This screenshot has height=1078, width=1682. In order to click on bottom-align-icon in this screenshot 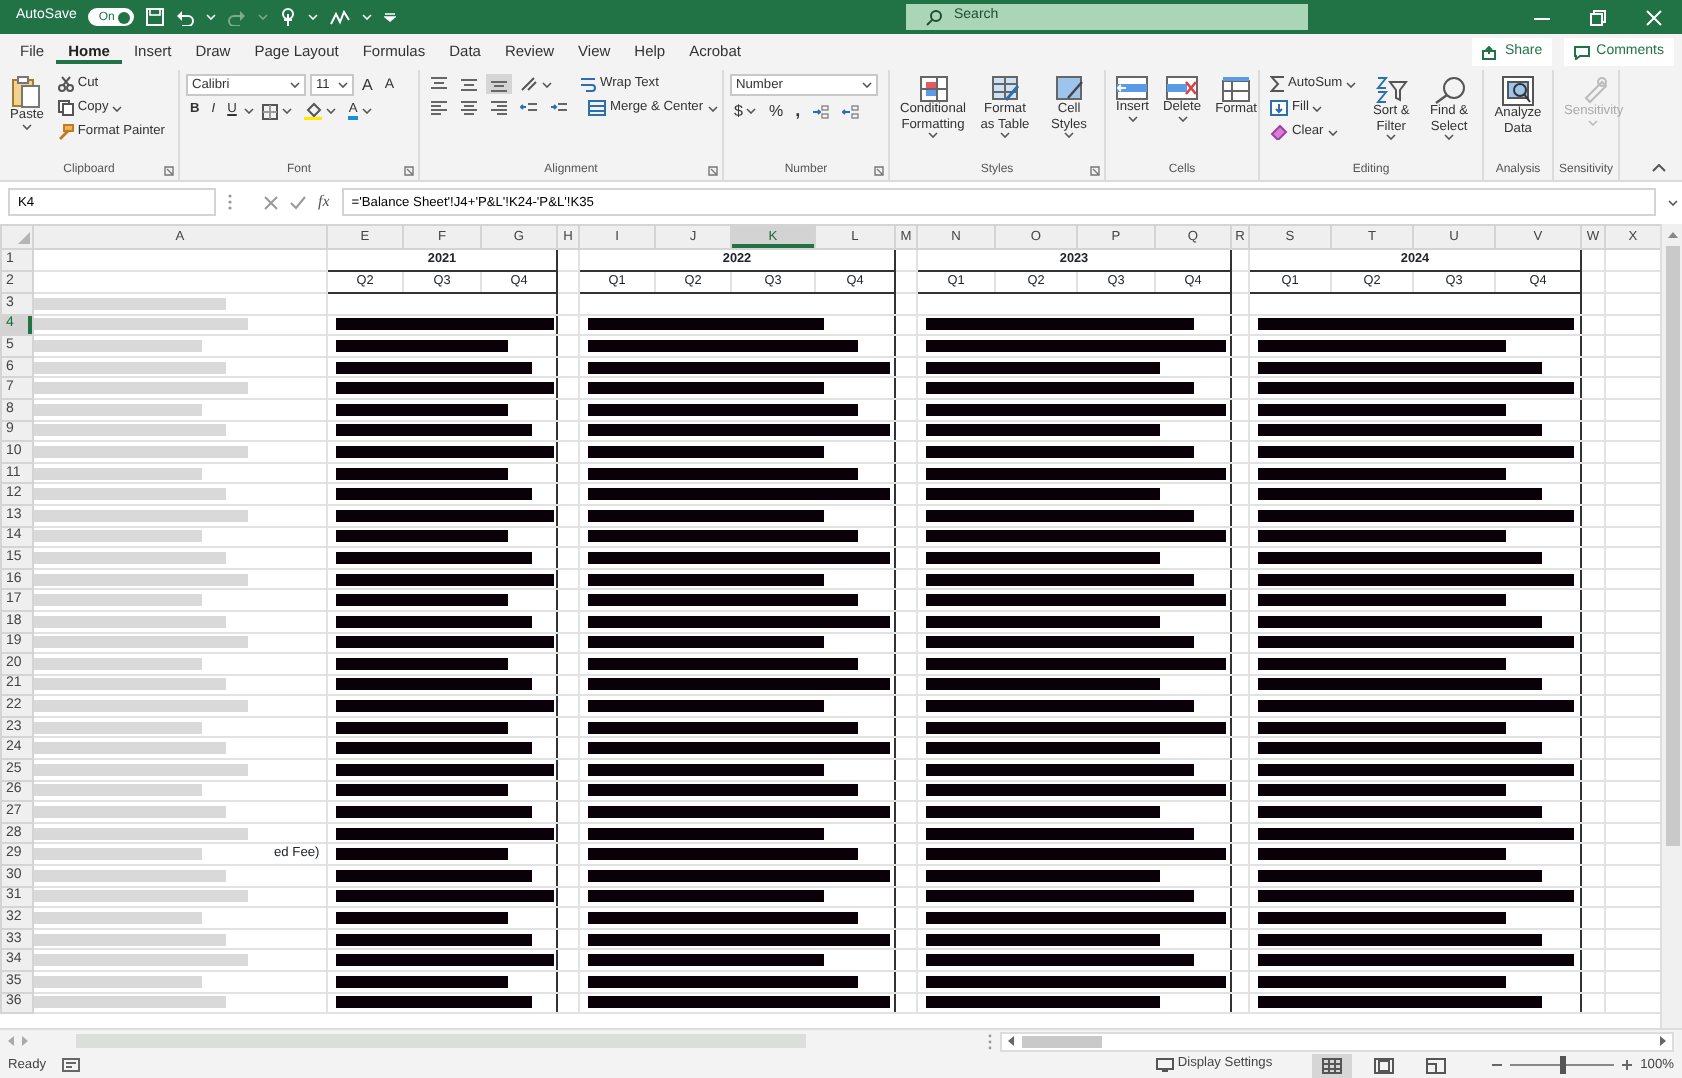, I will do `click(499, 84)`.